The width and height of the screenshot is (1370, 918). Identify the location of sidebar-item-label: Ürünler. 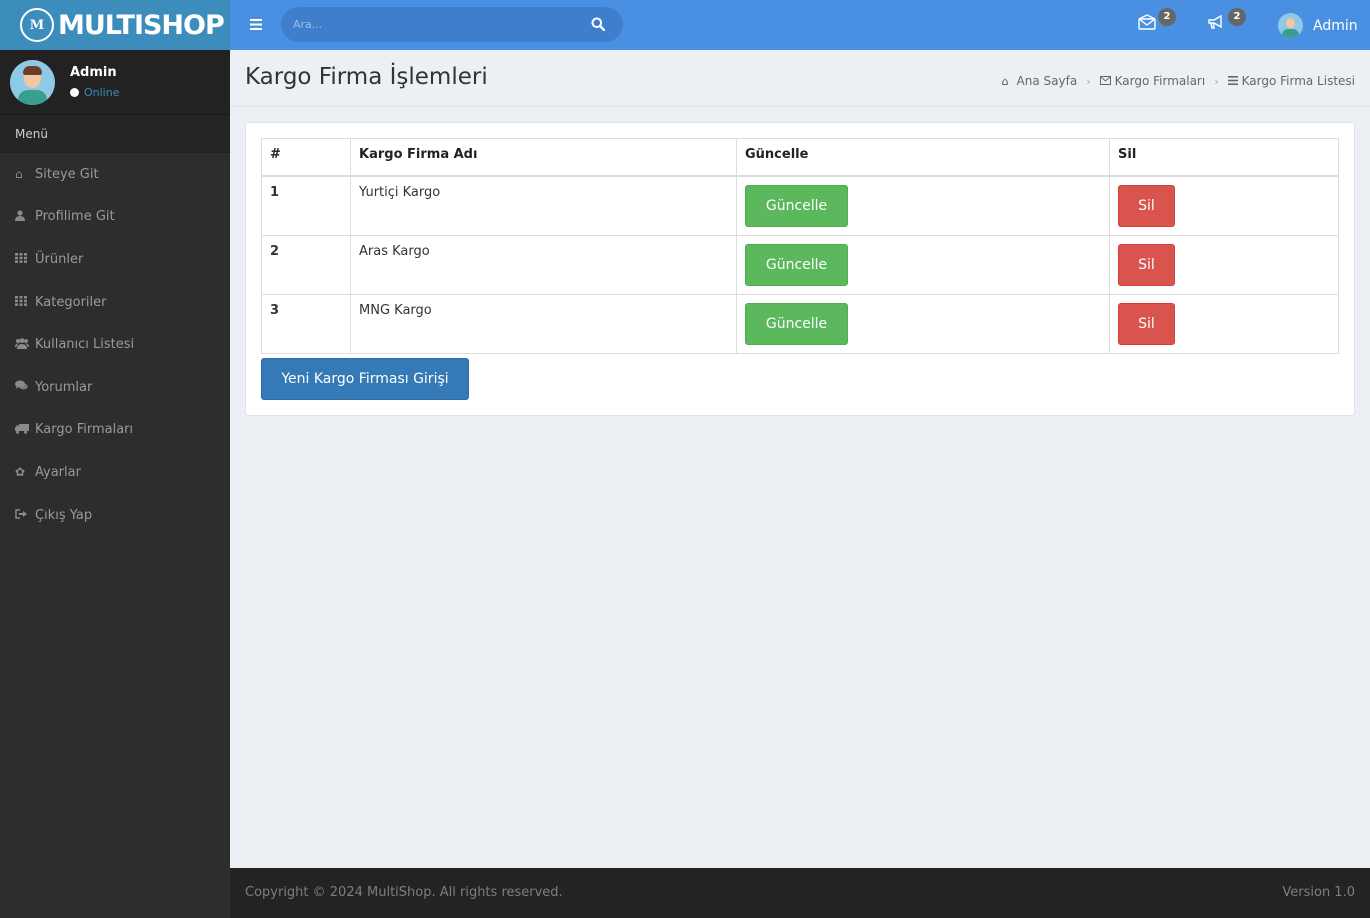
(59, 259).